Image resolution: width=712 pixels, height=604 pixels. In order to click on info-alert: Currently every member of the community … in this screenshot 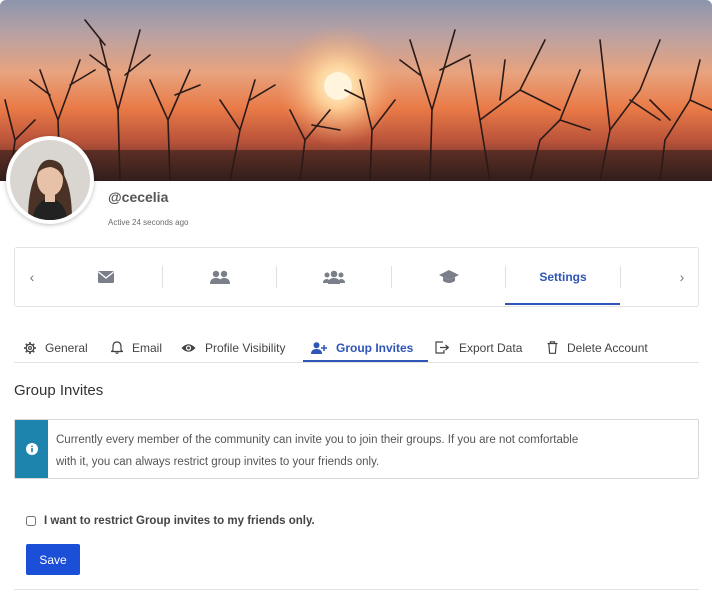, I will do `click(356, 449)`.